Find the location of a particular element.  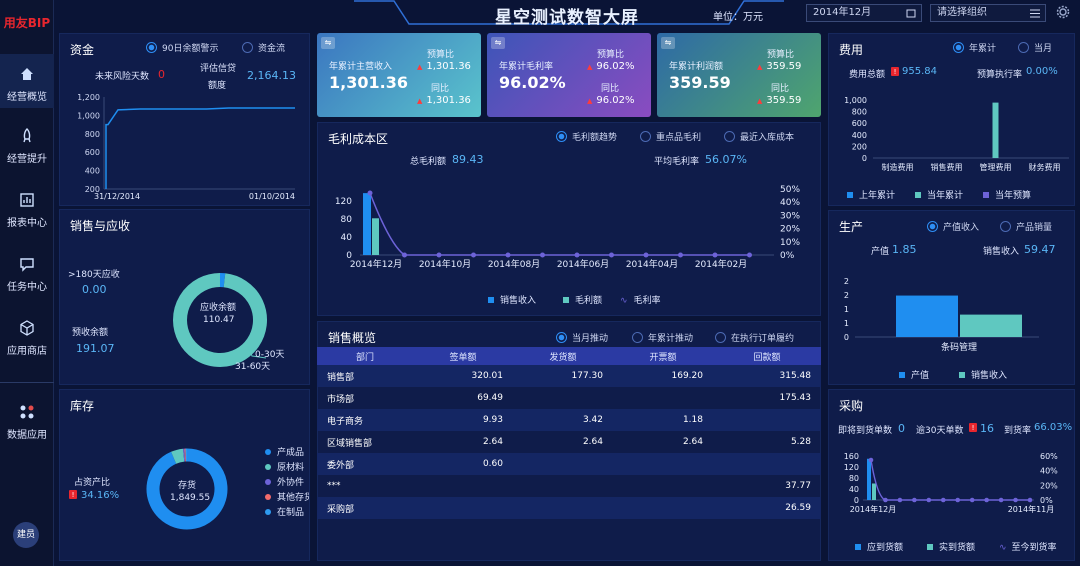

kpi-card-margin: ⇋ 年累计毛利率 96.02% 预算比 96.02% 同比 96.02% is located at coordinates (569, 75).